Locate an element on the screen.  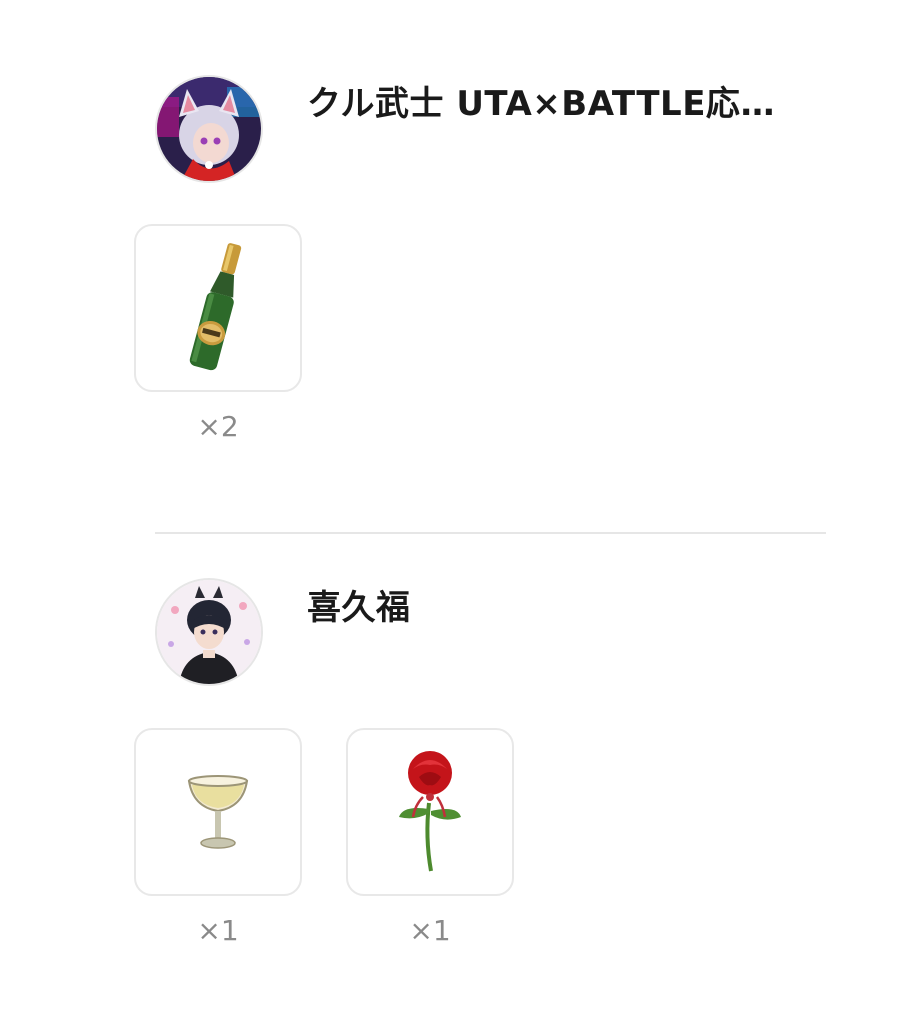
red-rose-icon is located at coordinates (430, 811).